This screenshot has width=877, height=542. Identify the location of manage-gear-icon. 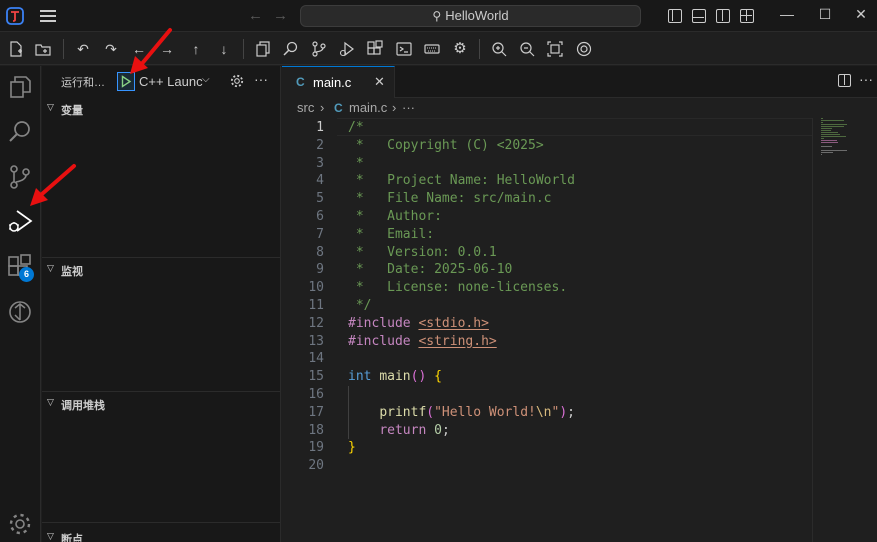
(20, 524).